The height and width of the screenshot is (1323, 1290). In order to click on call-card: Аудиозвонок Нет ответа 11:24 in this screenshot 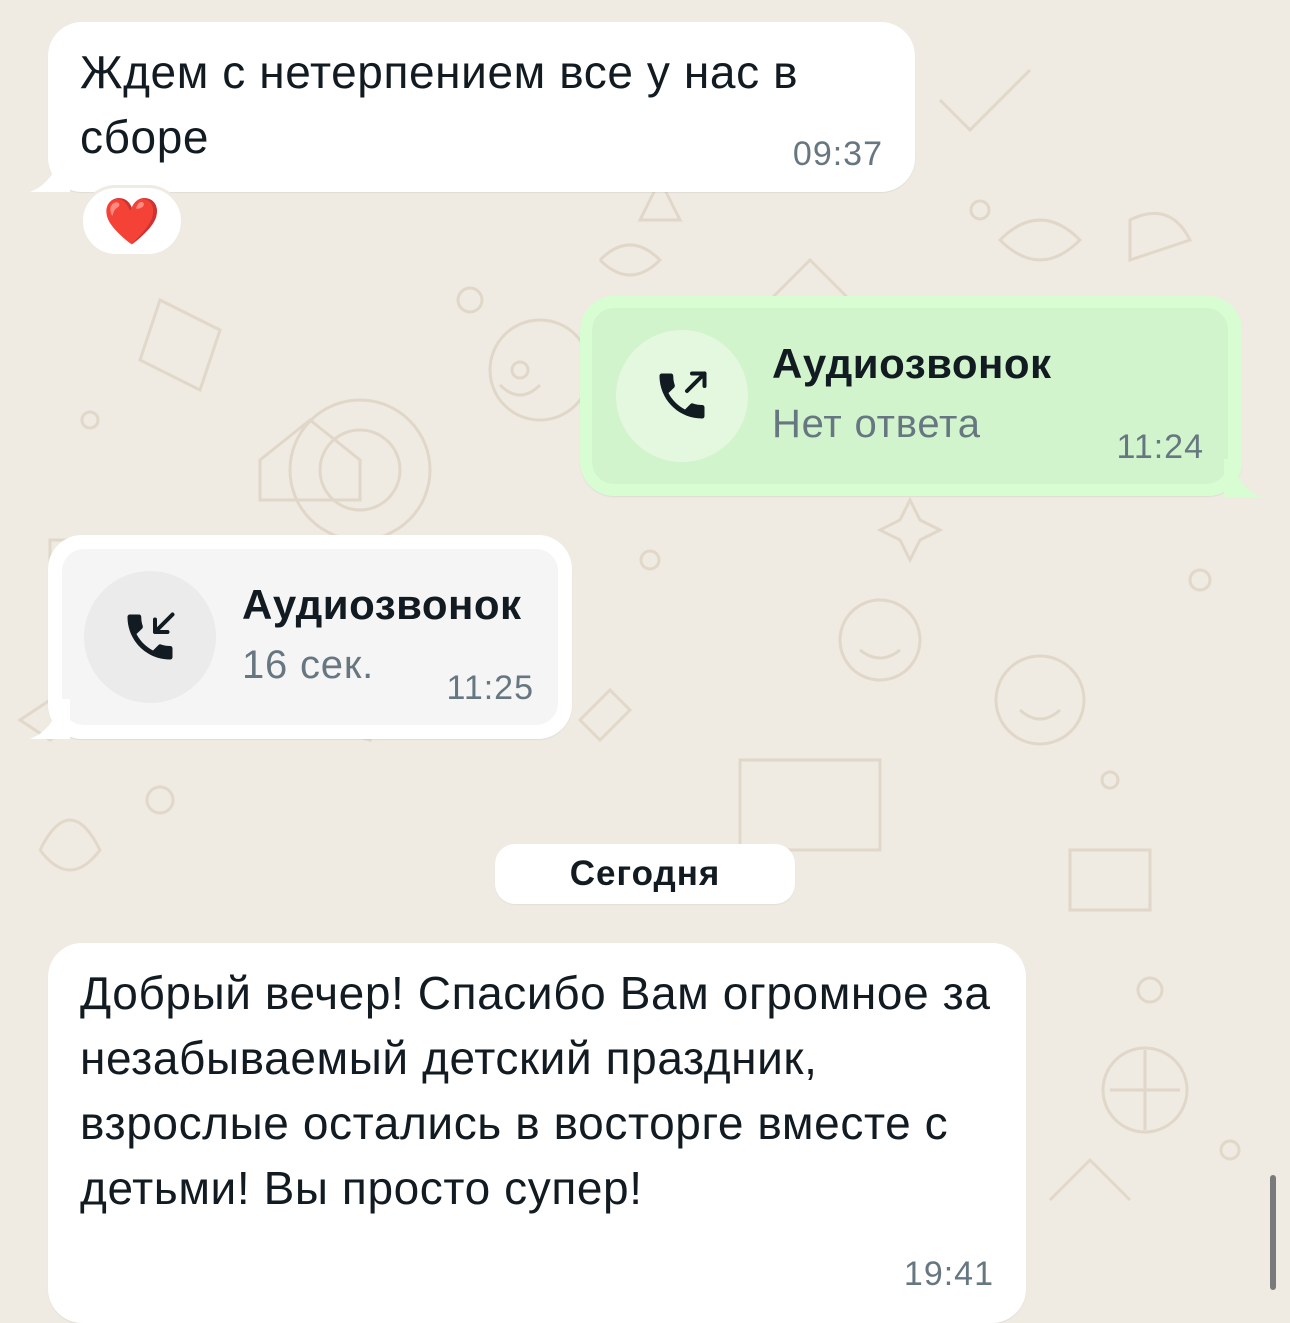, I will do `click(910, 396)`.